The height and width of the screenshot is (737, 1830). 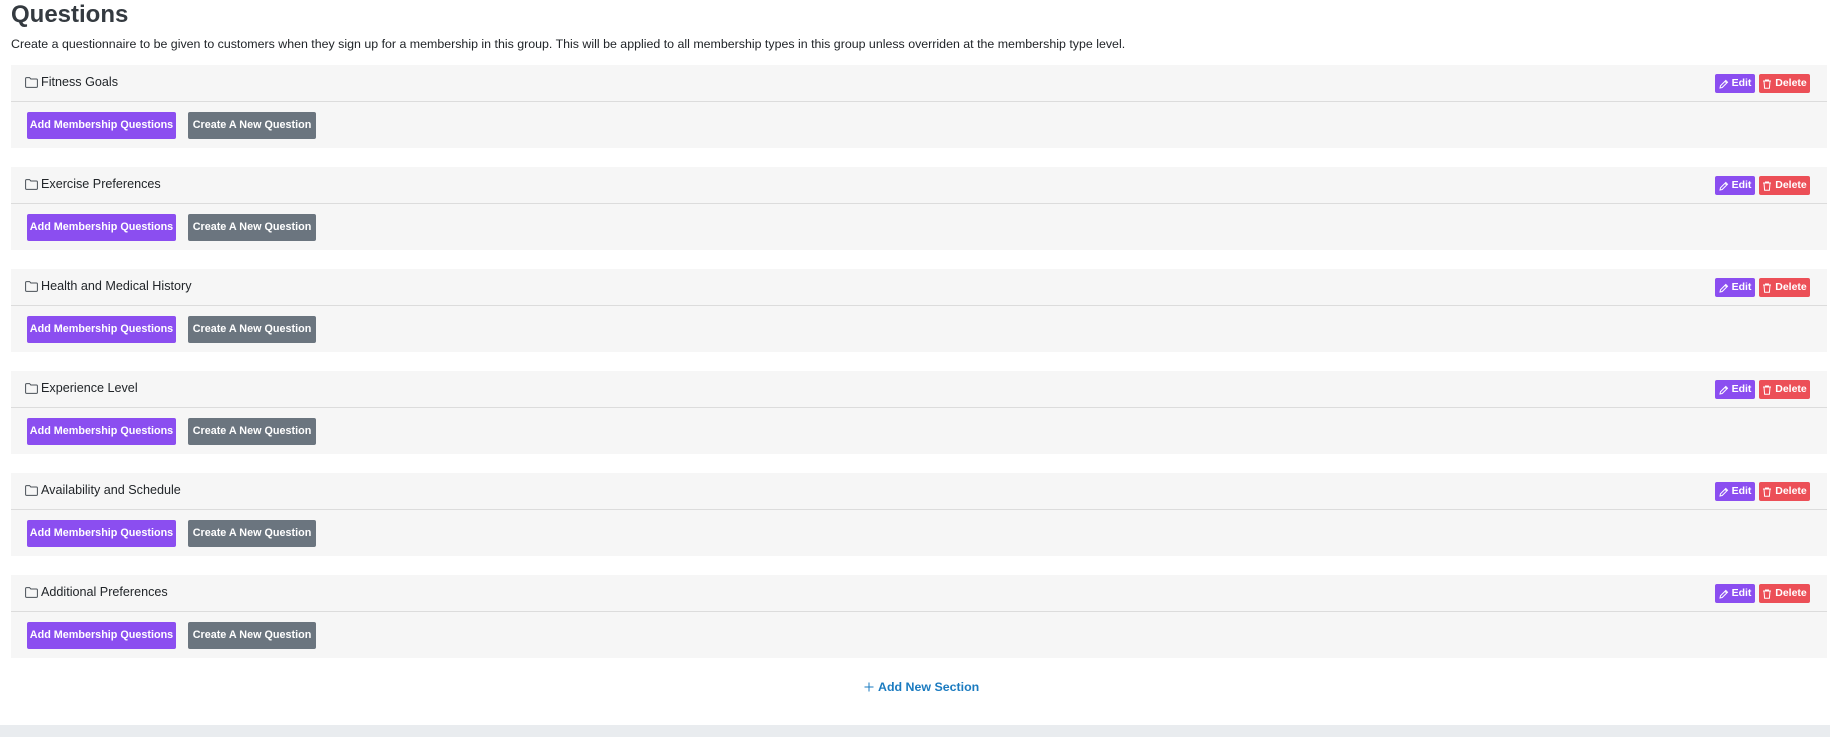 I want to click on section-header: Additional Preferences Edit Delete, so click(x=919, y=593).